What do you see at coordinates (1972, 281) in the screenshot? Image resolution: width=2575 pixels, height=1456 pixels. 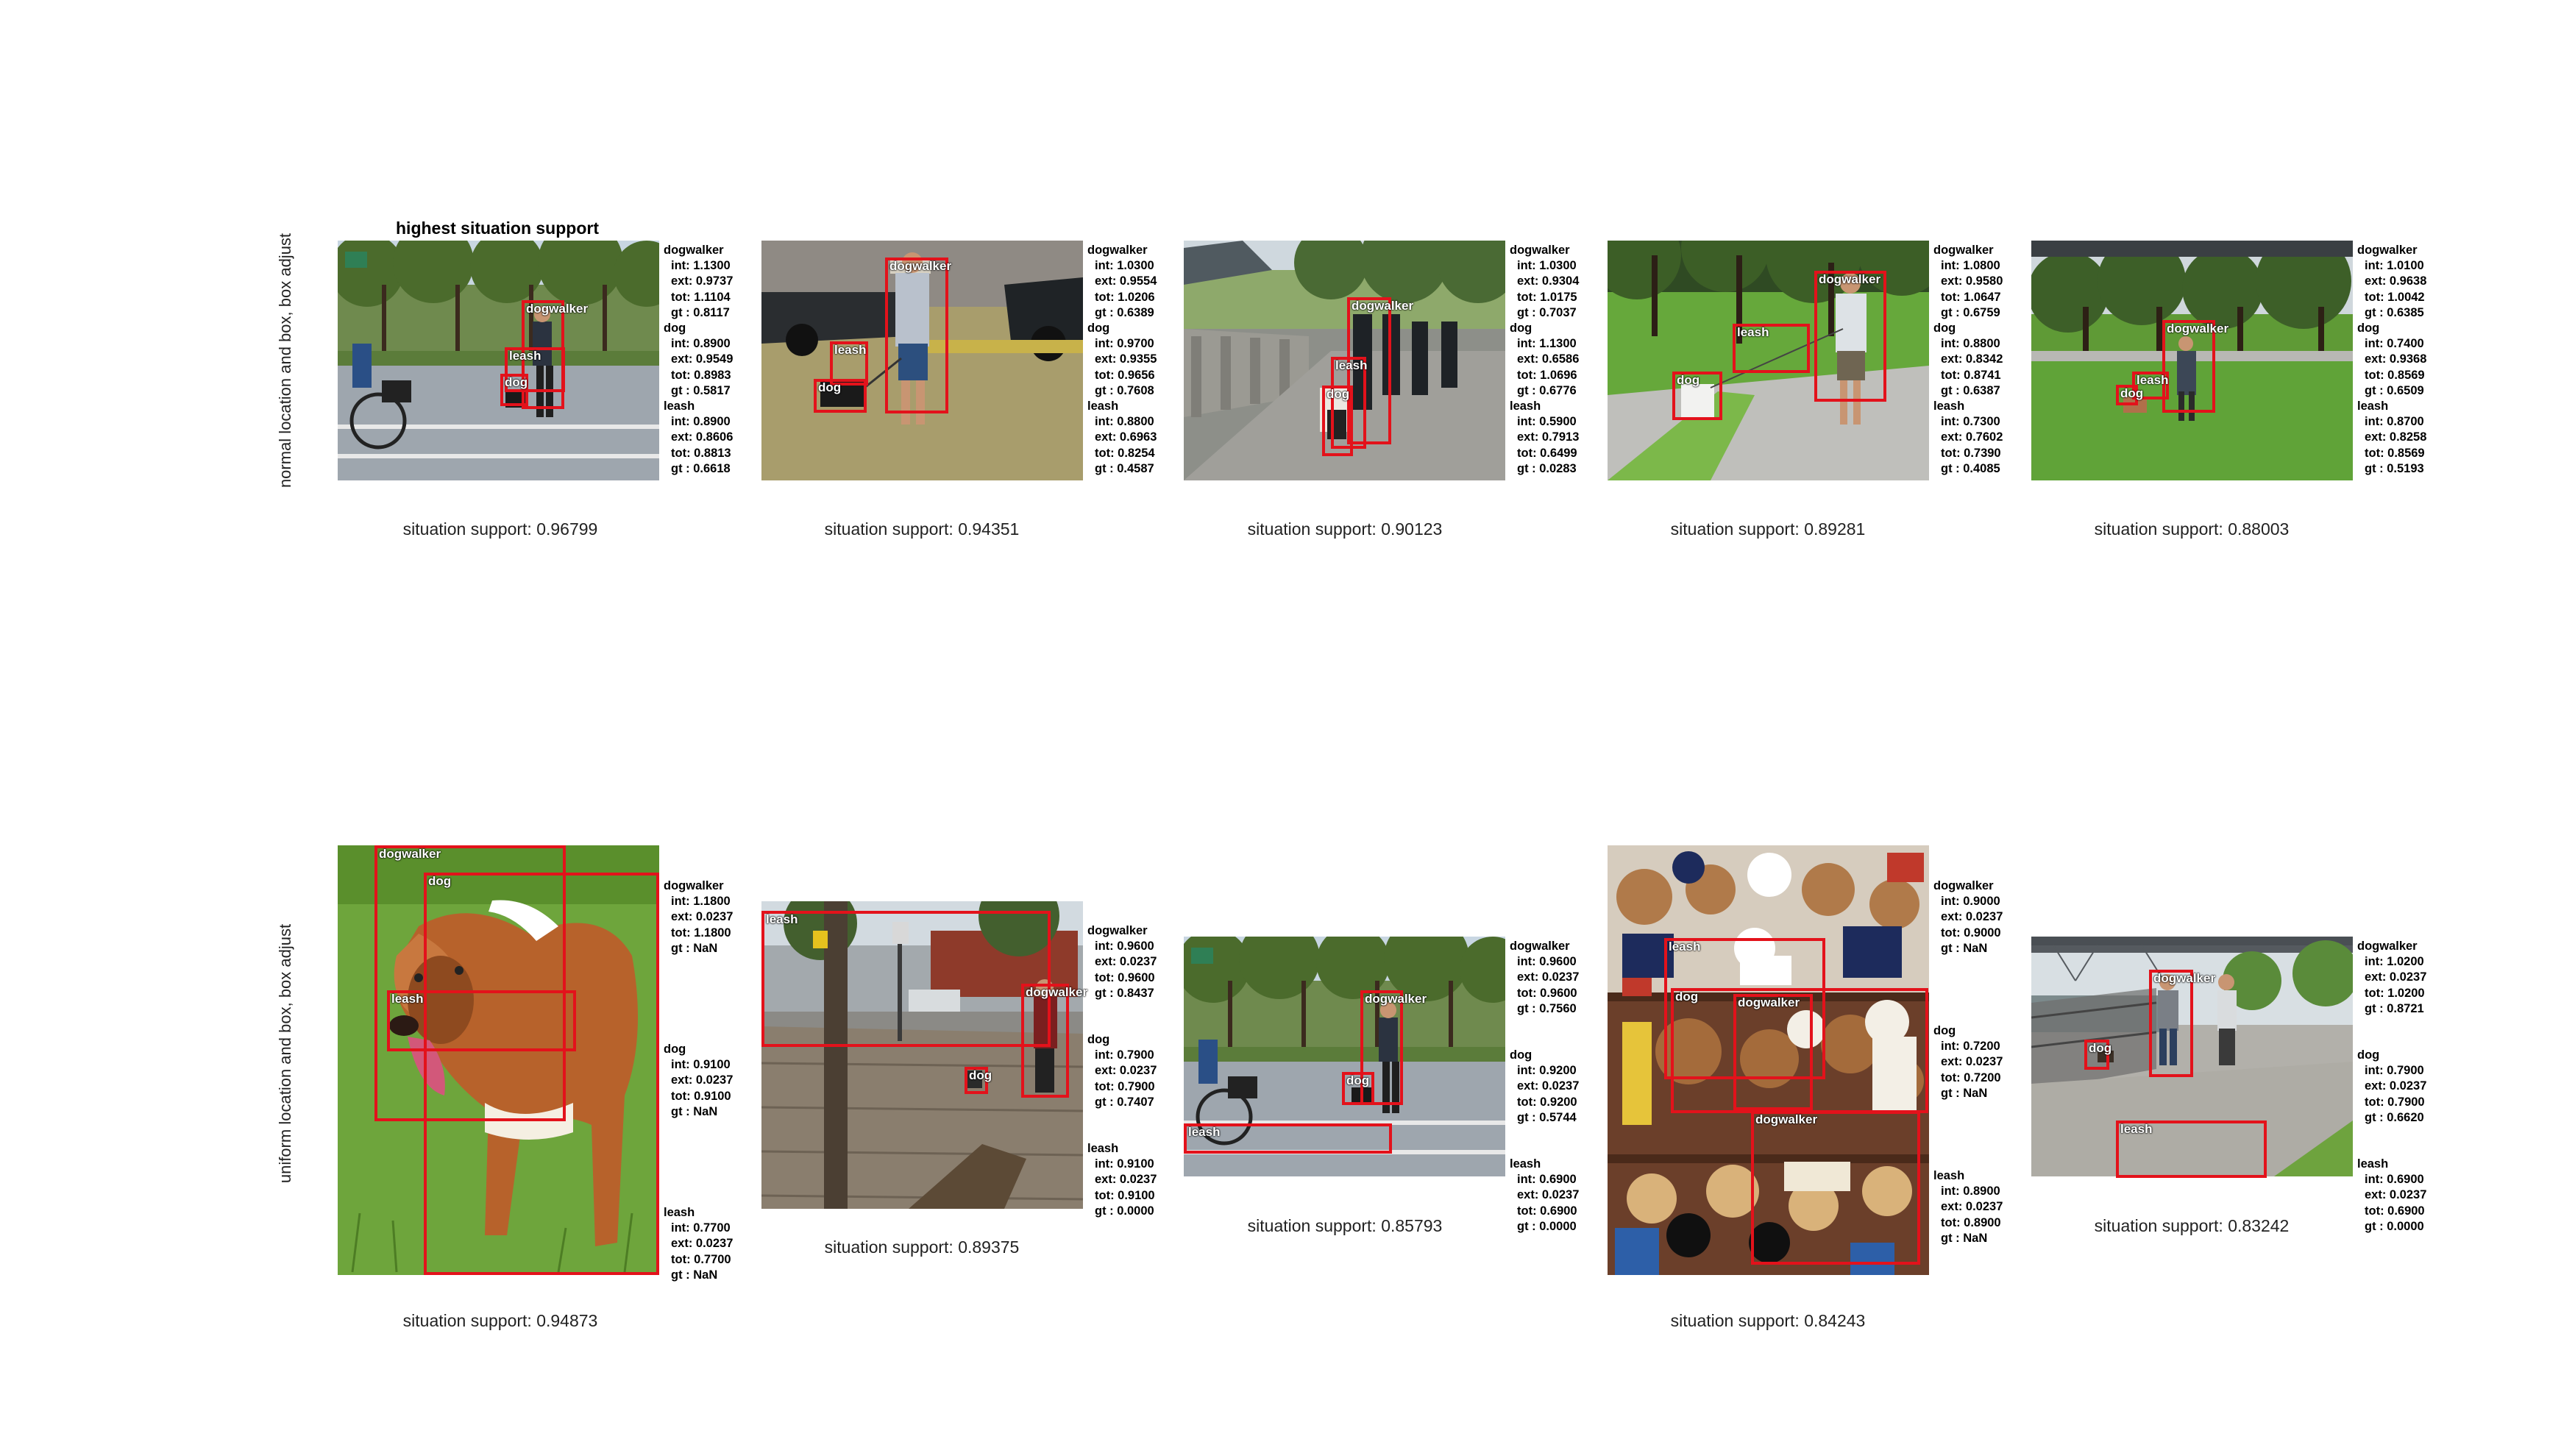 I see `score-ext: ext: 0.9580` at bounding box center [1972, 281].